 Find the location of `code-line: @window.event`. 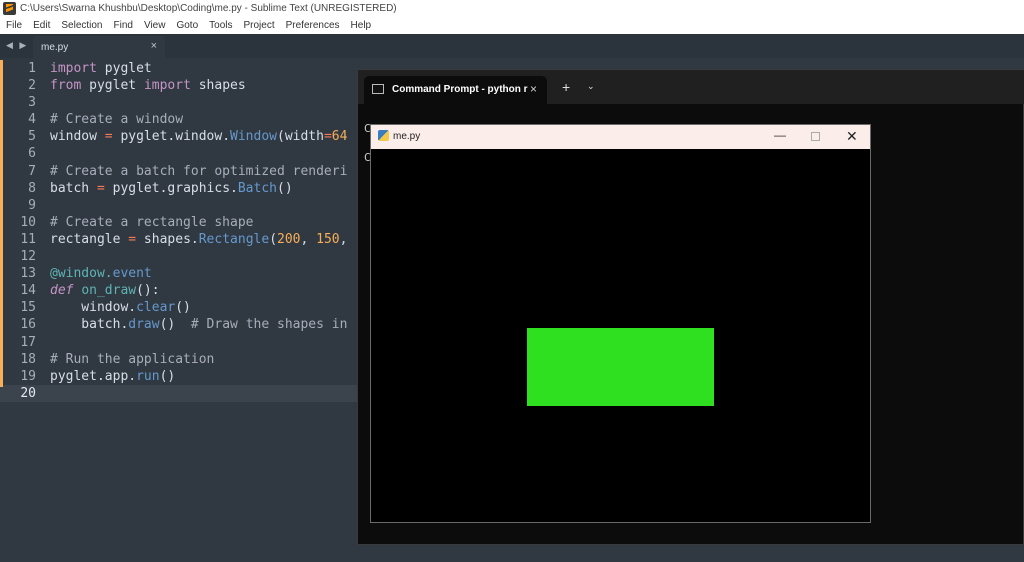

code-line: @window.event is located at coordinates (101, 274).